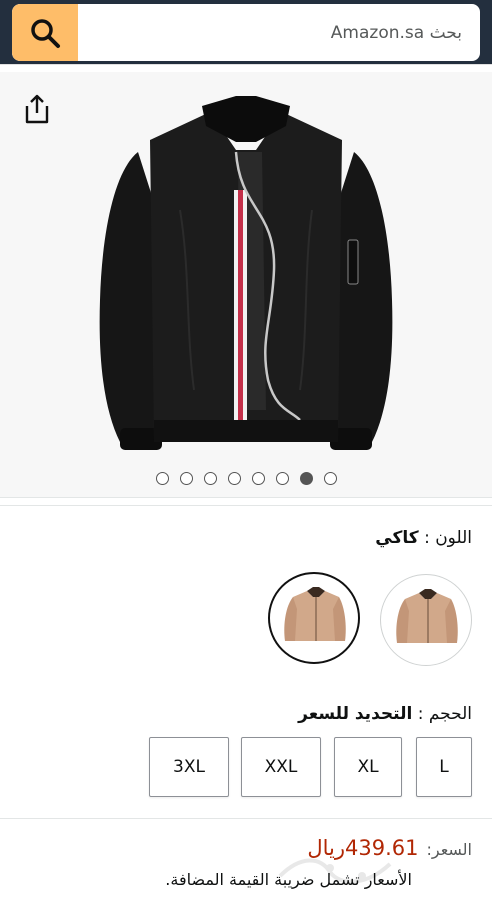 The width and height of the screenshot is (492, 900). Describe the element at coordinates (280, 32) in the screenshot. I see `search-input` at that location.